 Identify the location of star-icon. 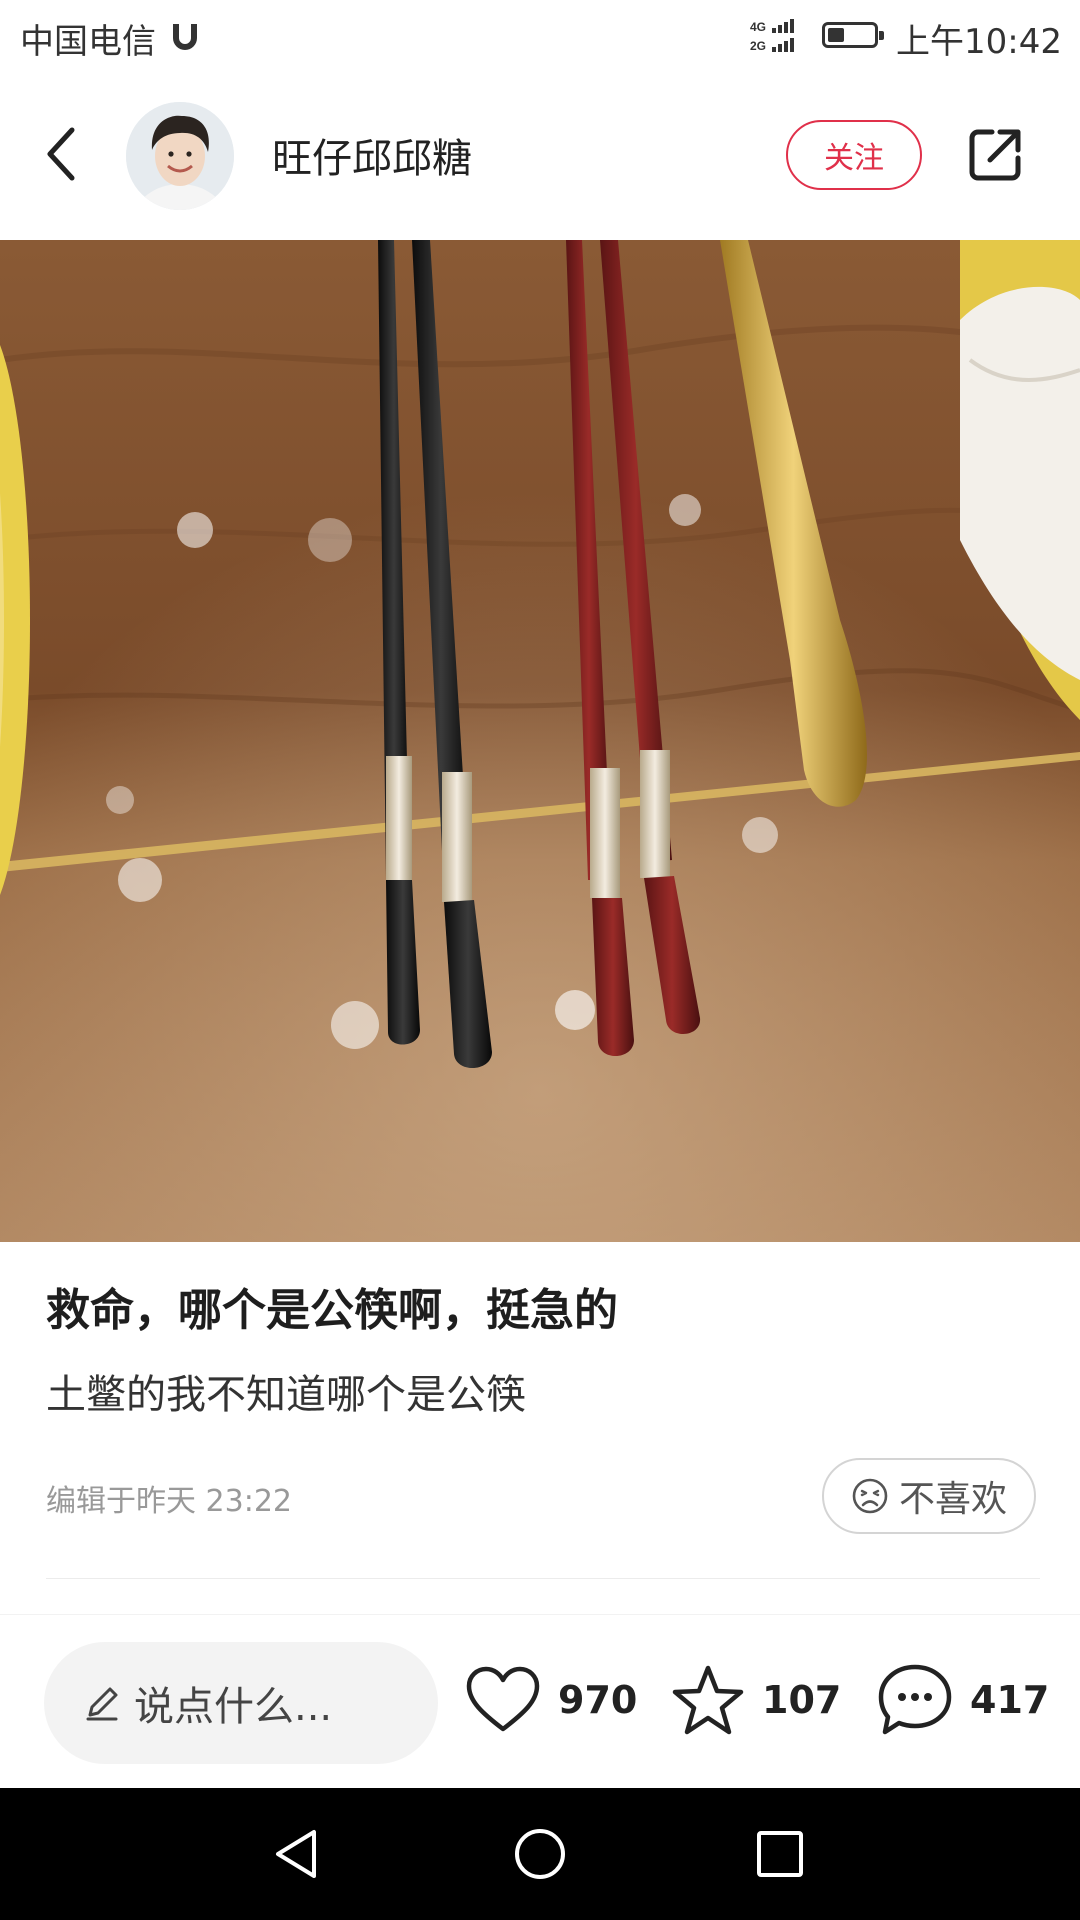
(708, 1700).